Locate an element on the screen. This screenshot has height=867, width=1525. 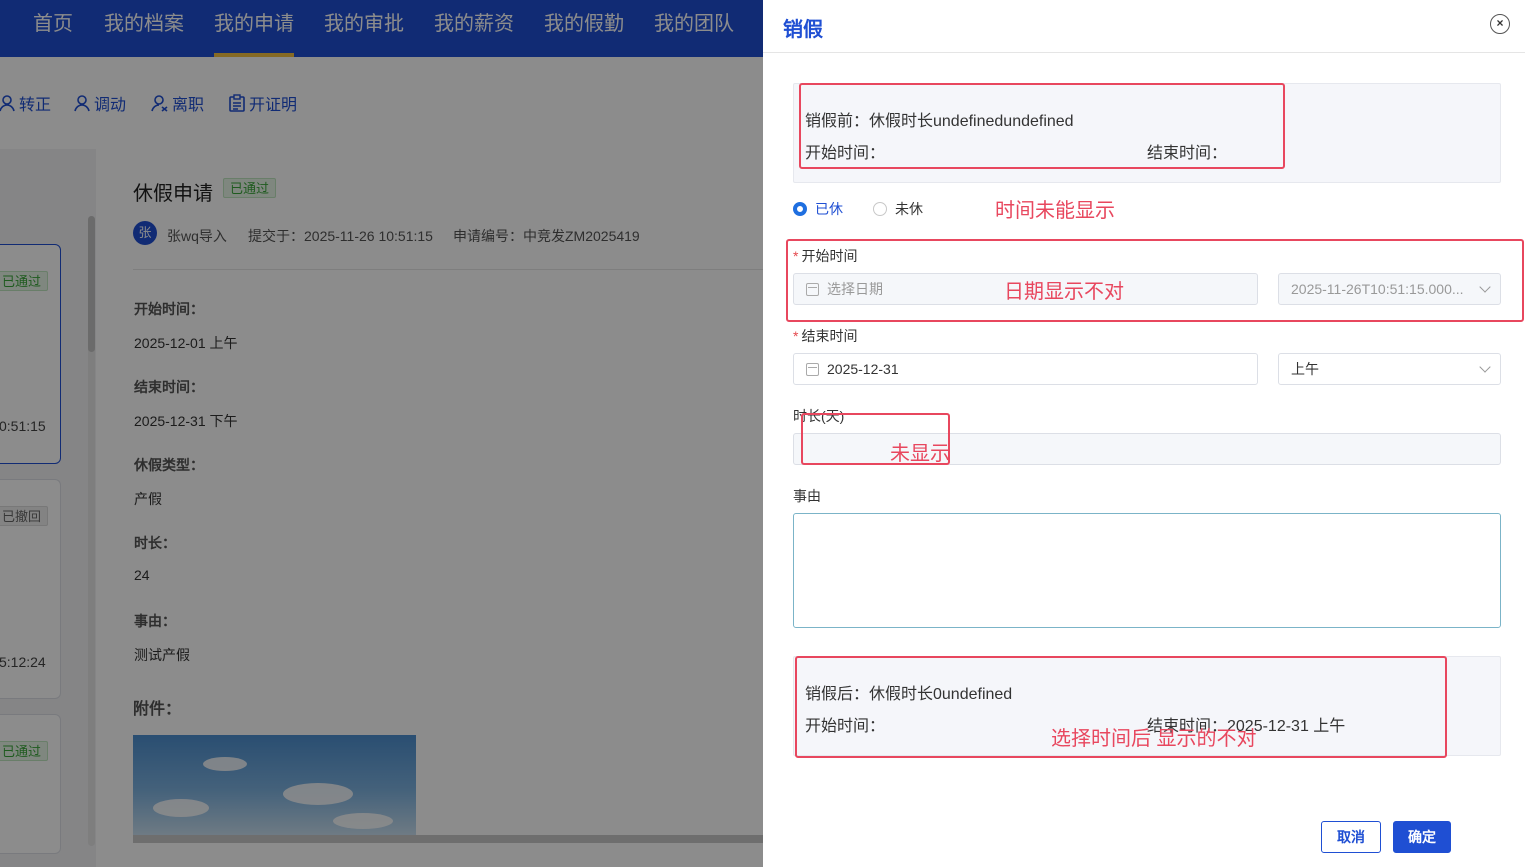
annotation-text: 未显示 is located at coordinates (920, 454).